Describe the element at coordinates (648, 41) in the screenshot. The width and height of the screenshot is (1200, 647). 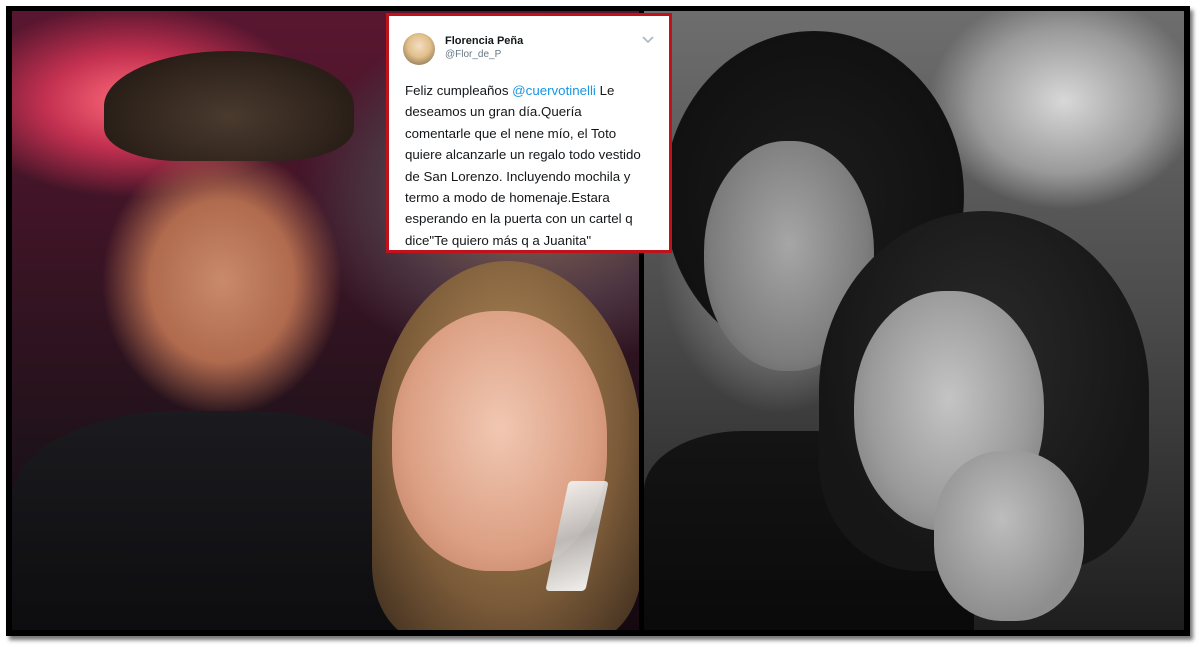
I see `chevron-down-icon` at that location.